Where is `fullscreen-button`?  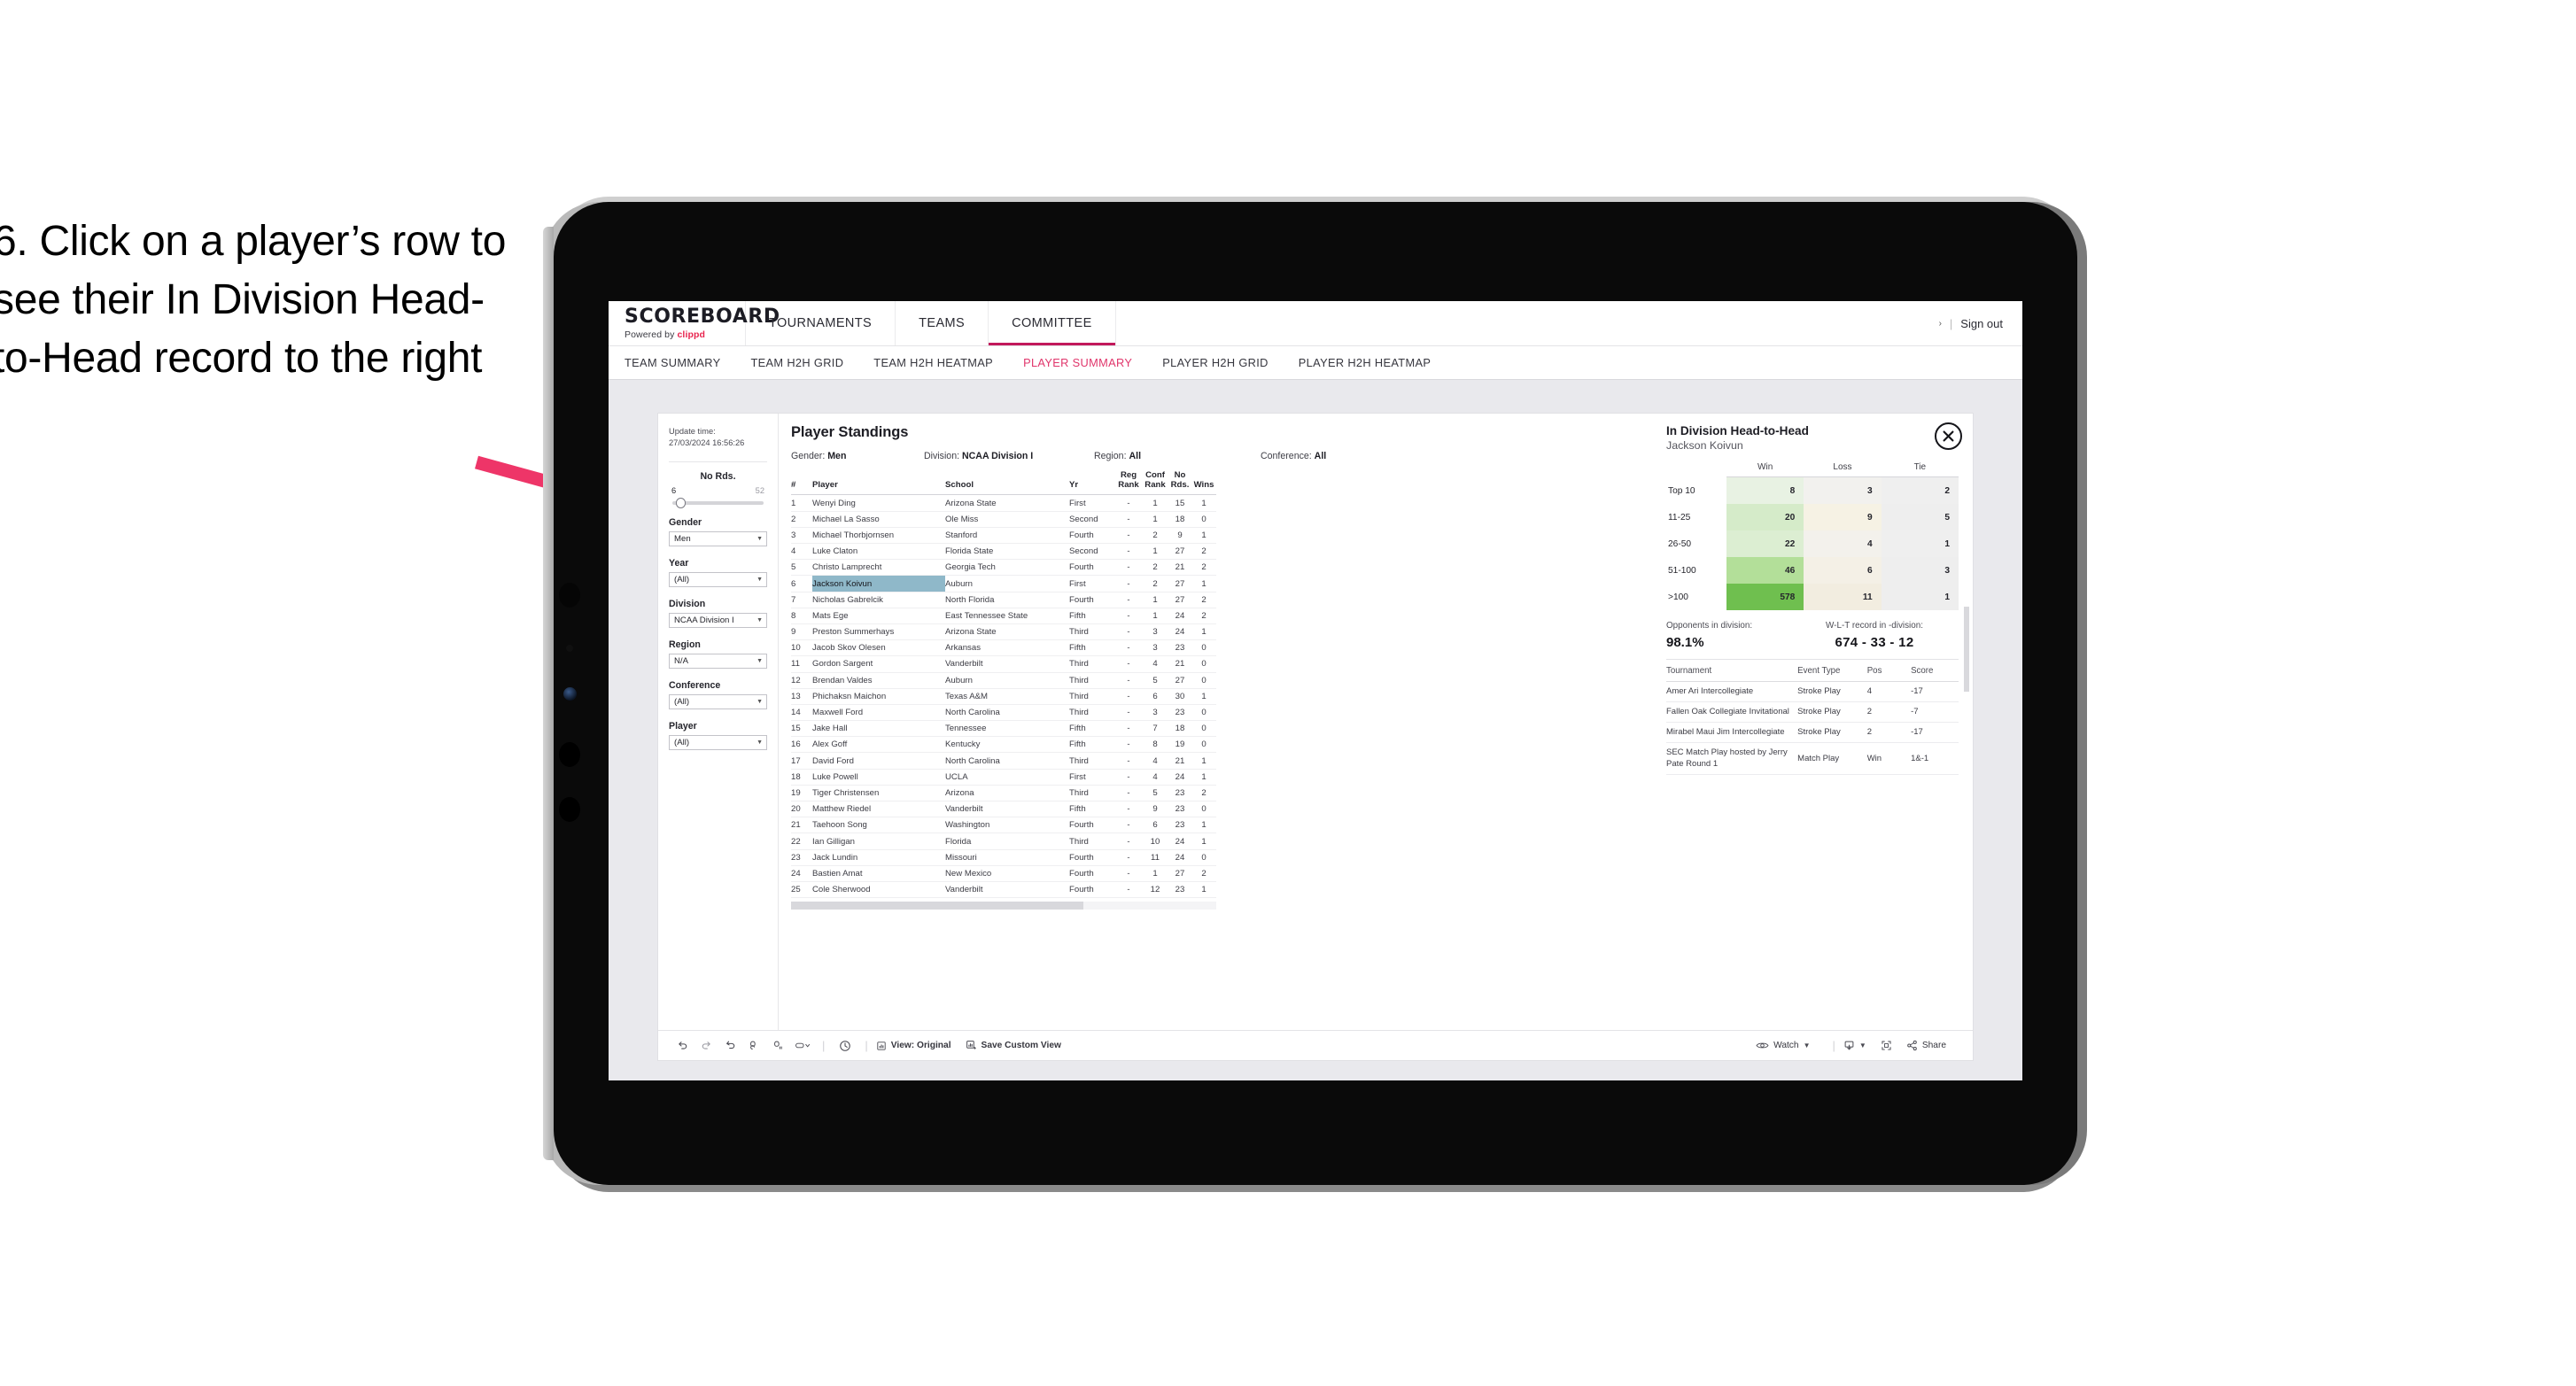 fullscreen-button is located at coordinates (1887, 1045).